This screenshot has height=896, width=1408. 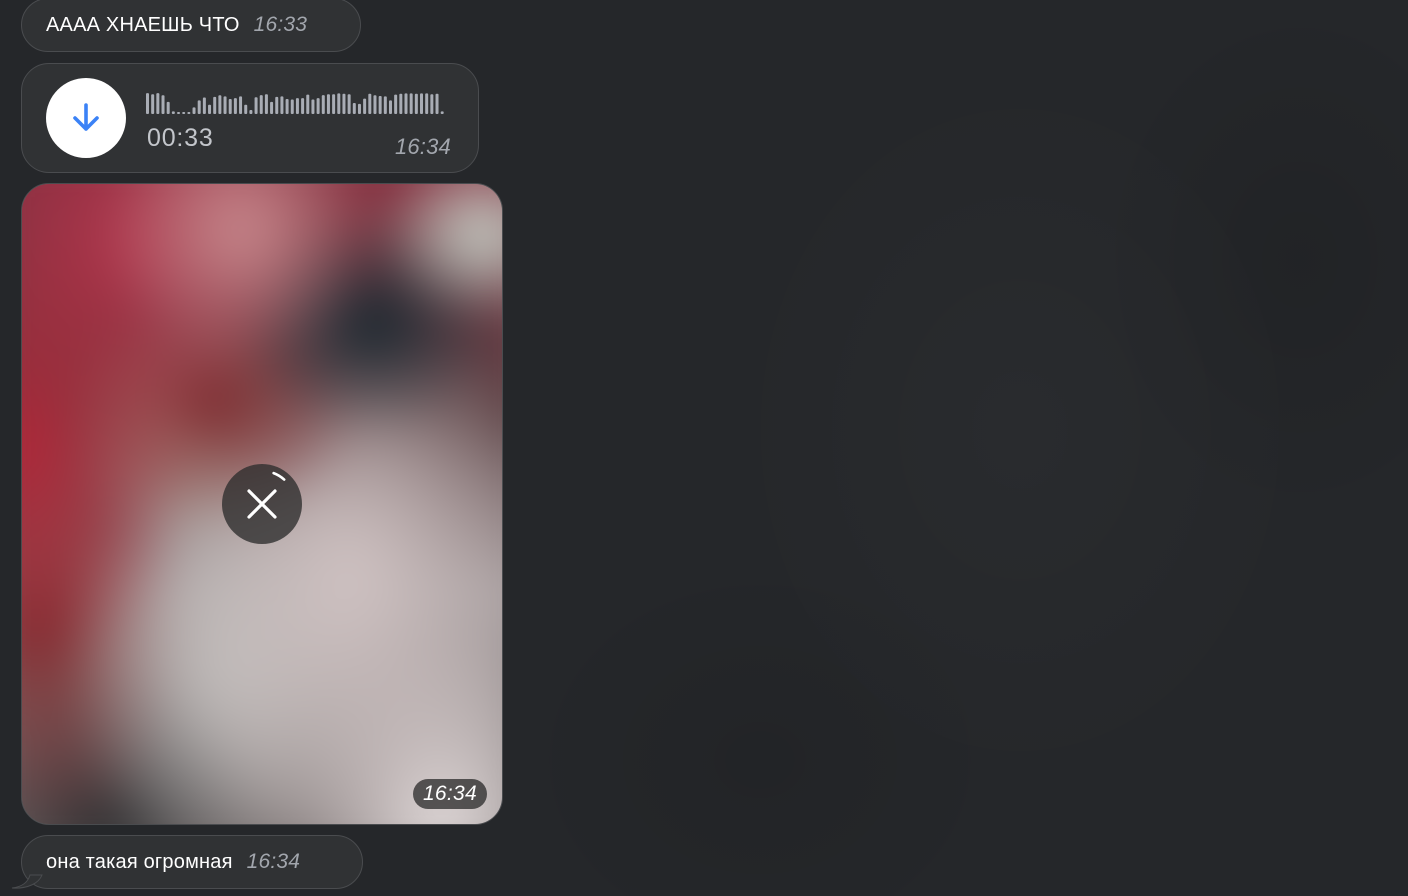 What do you see at coordinates (27, 881) in the screenshot?
I see `message-tail` at bounding box center [27, 881].